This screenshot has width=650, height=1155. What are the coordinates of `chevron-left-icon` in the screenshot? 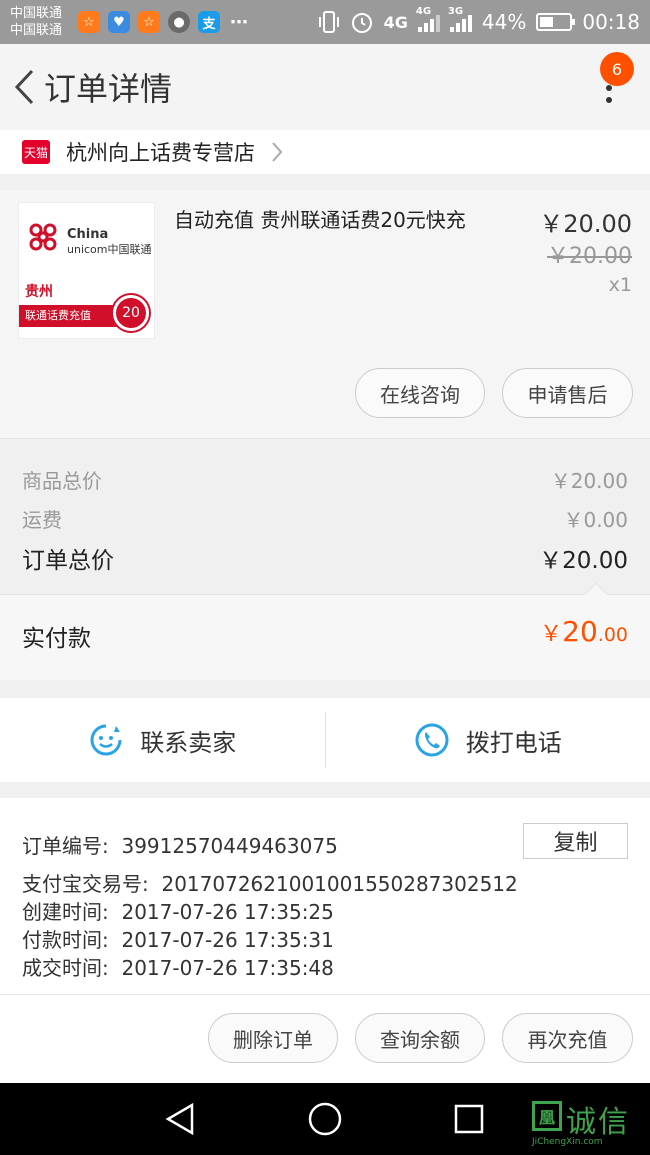 It's located at (24, 87).